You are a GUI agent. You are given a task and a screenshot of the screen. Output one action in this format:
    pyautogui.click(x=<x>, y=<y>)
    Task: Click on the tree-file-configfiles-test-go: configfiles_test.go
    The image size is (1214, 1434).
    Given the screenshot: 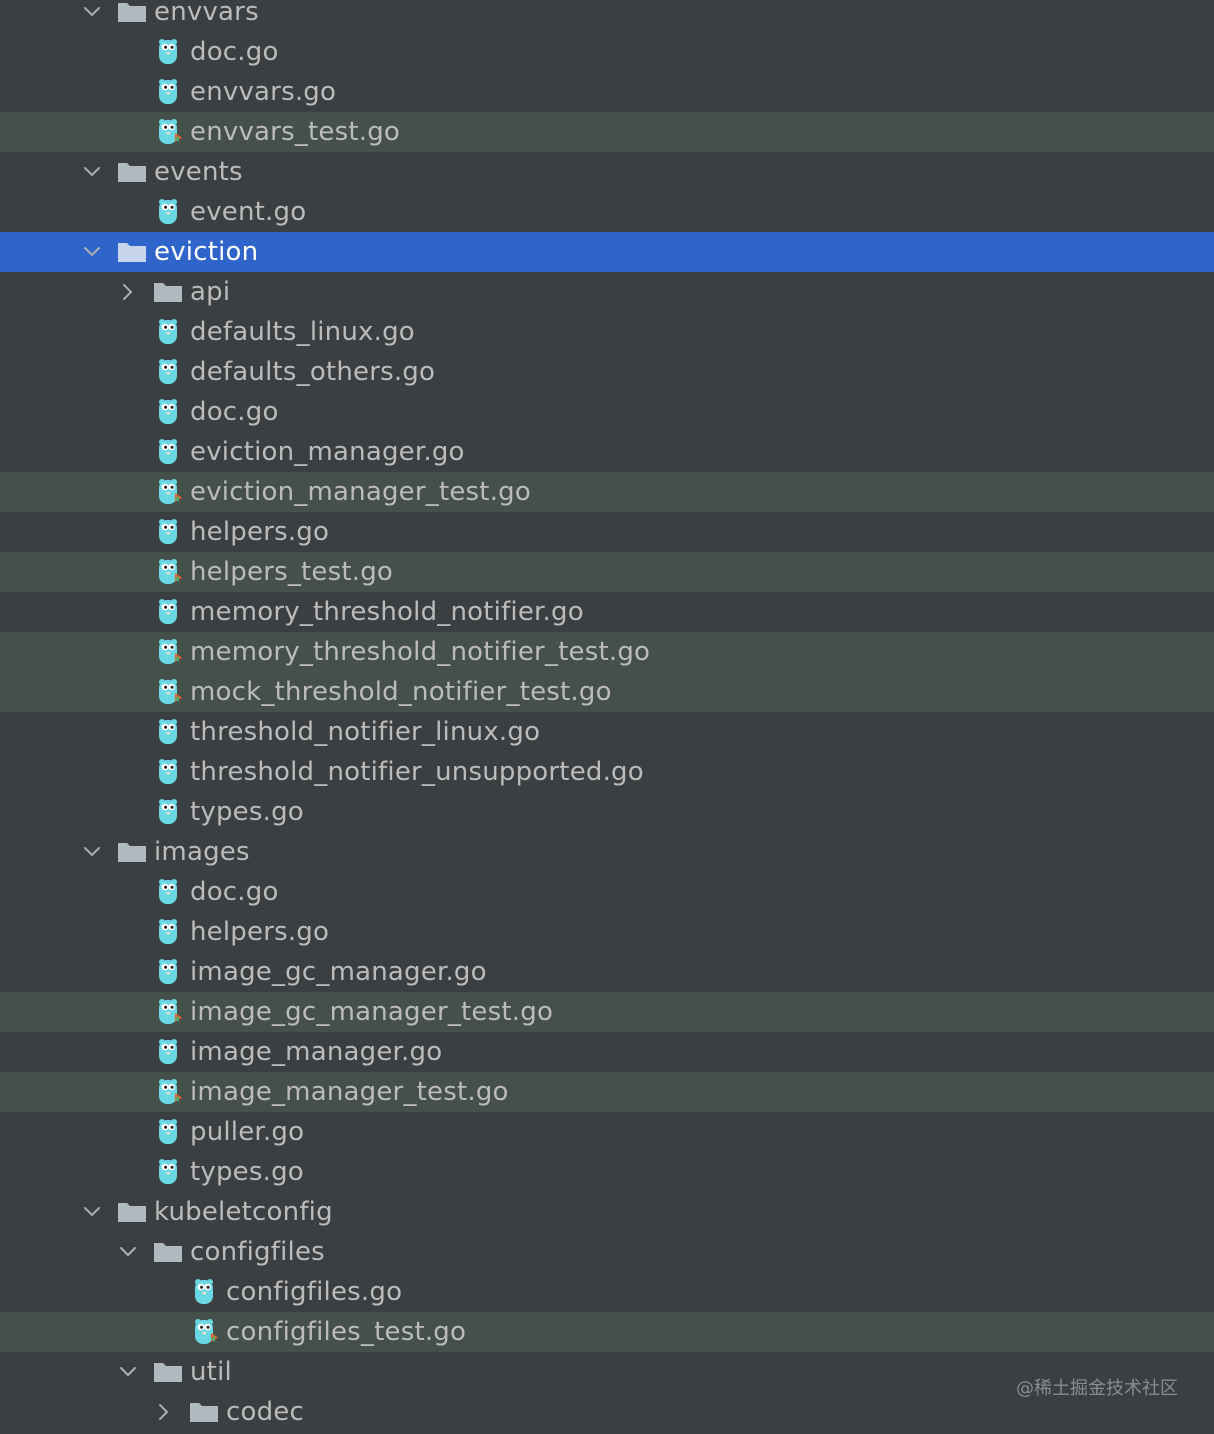 What is the action you would take?
    pyautogui.click(x=607, y=1332)
    